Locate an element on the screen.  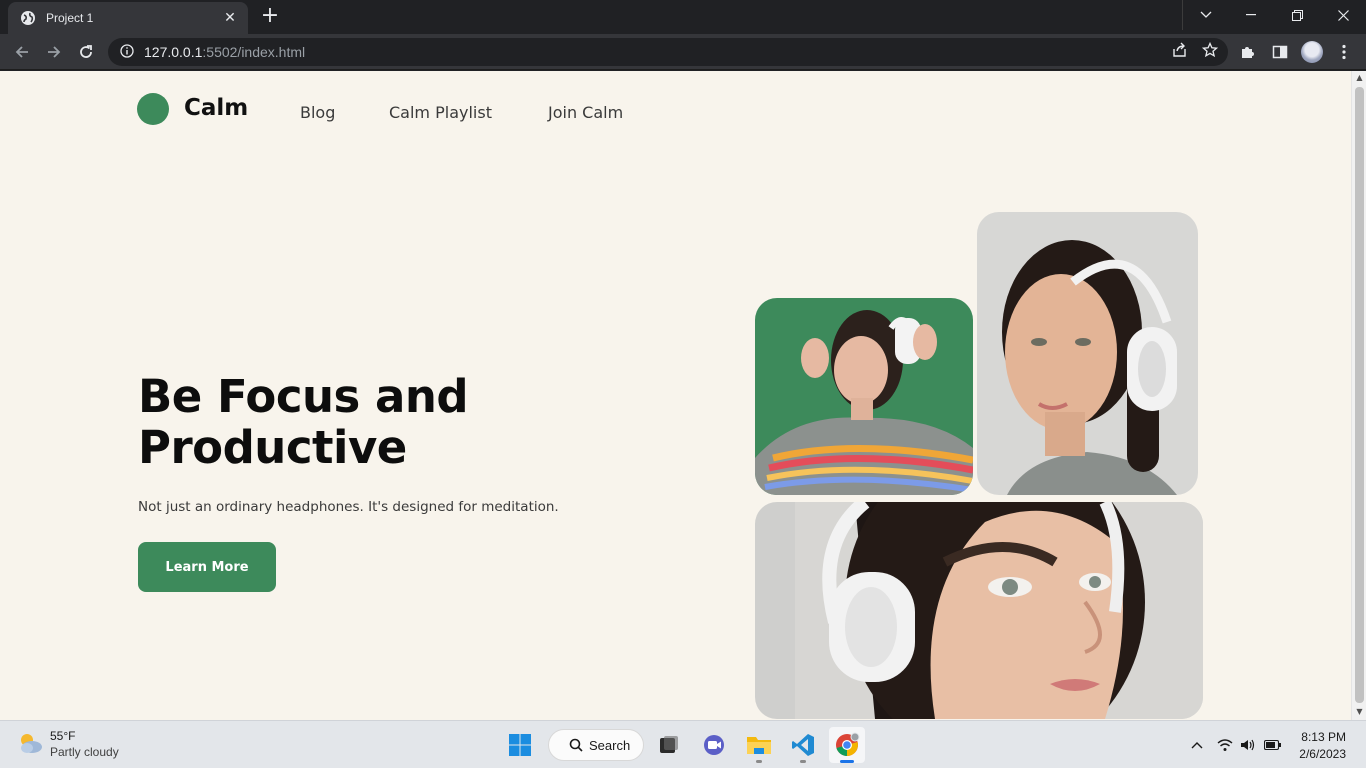
search-icon is located at coordinates (576, 745).